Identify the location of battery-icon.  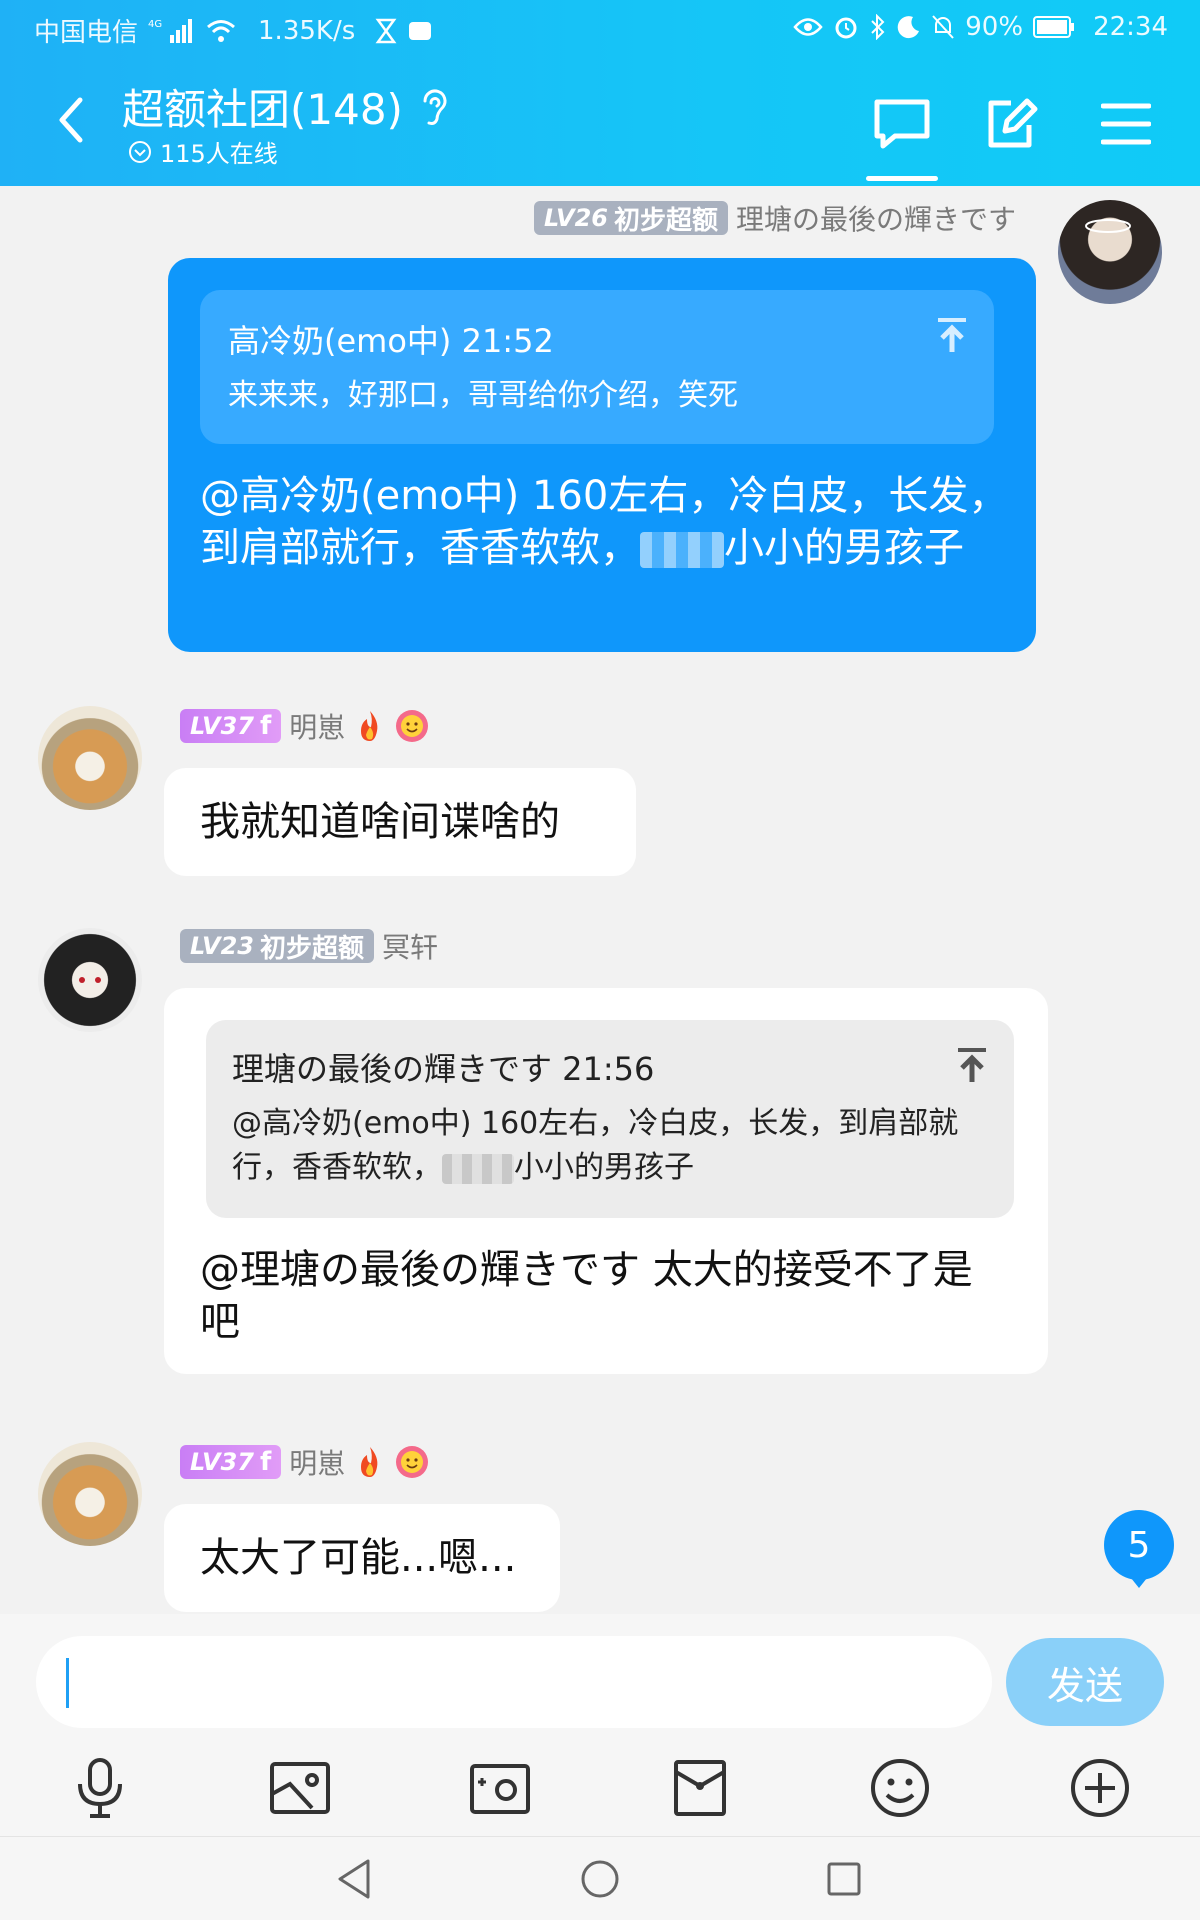
(1054, 27).